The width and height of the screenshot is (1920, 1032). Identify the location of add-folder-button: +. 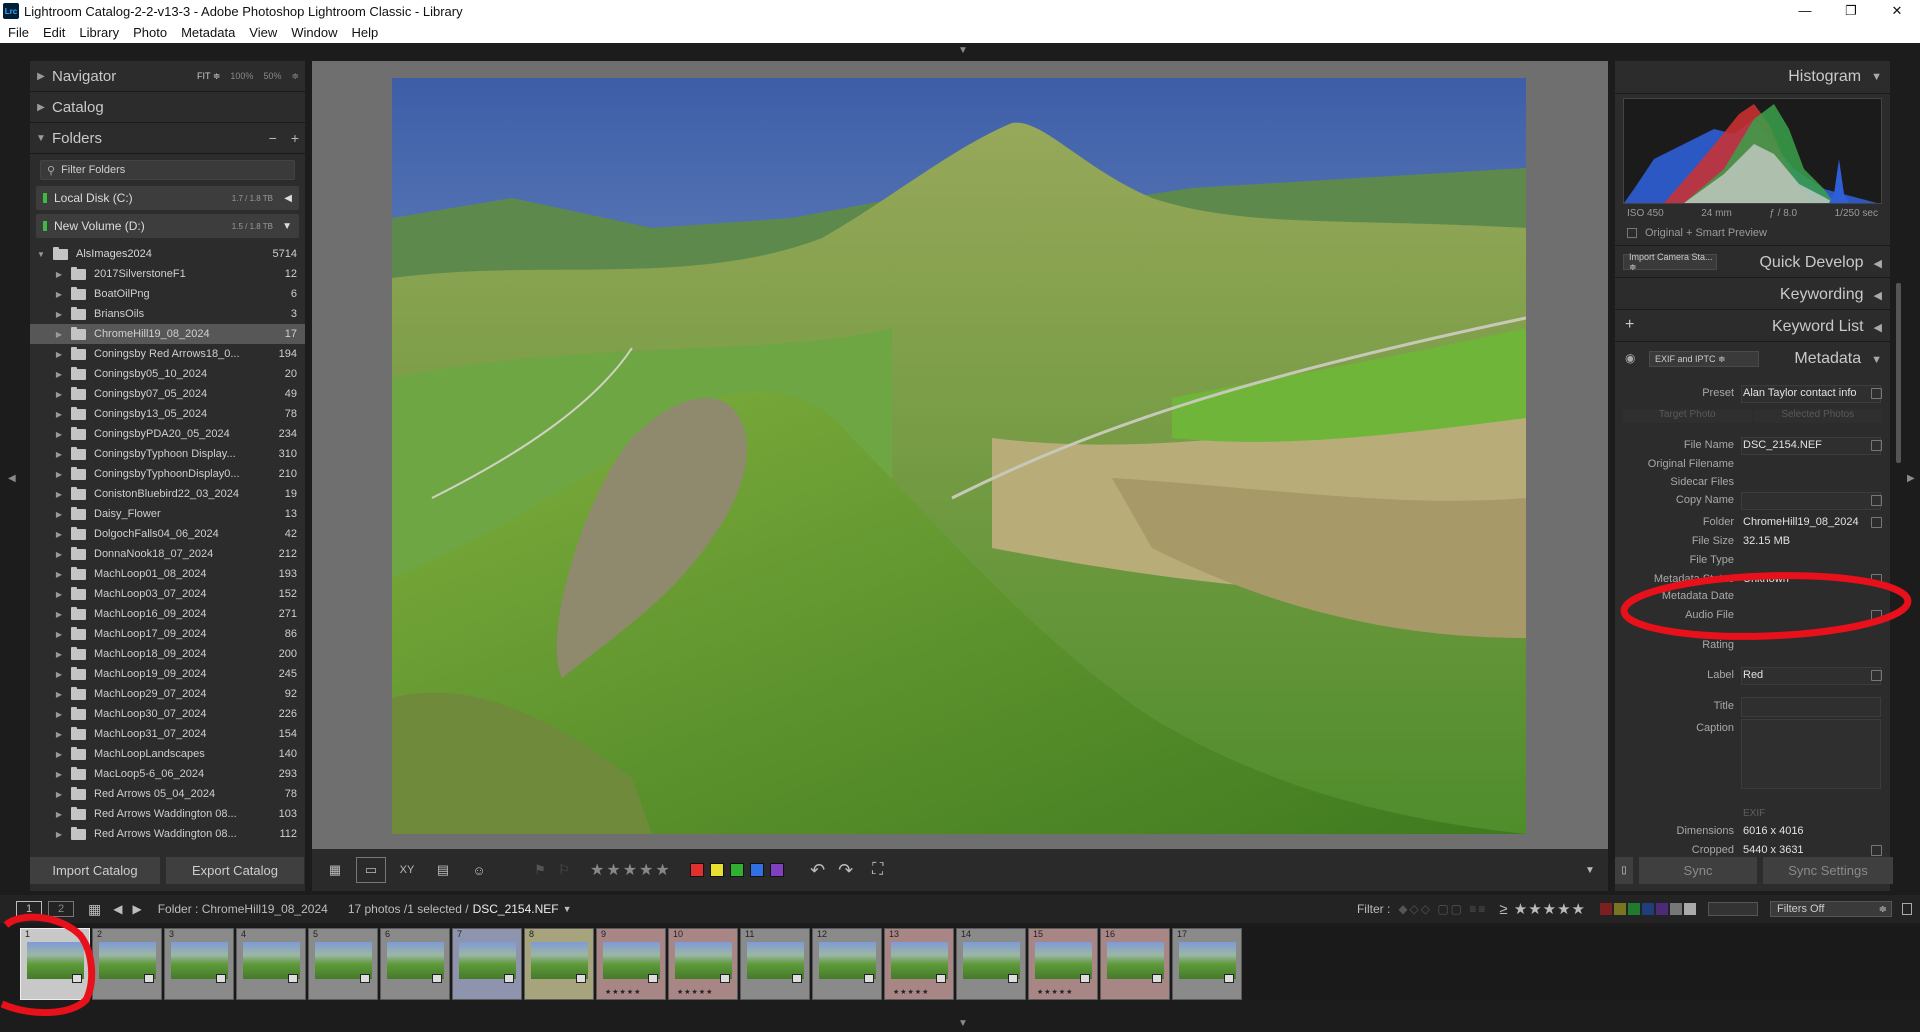
(295, 138).